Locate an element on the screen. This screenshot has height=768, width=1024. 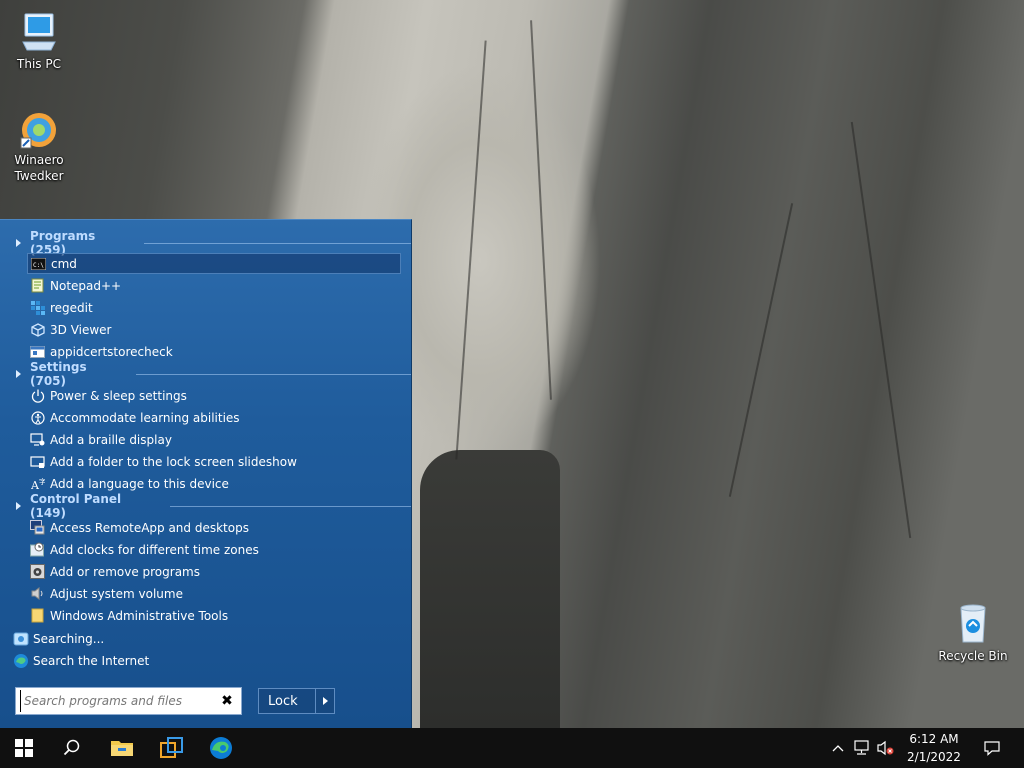
result-item-remoteapp: Access RemoteApp and desktops is located at coordinates (214, 527).